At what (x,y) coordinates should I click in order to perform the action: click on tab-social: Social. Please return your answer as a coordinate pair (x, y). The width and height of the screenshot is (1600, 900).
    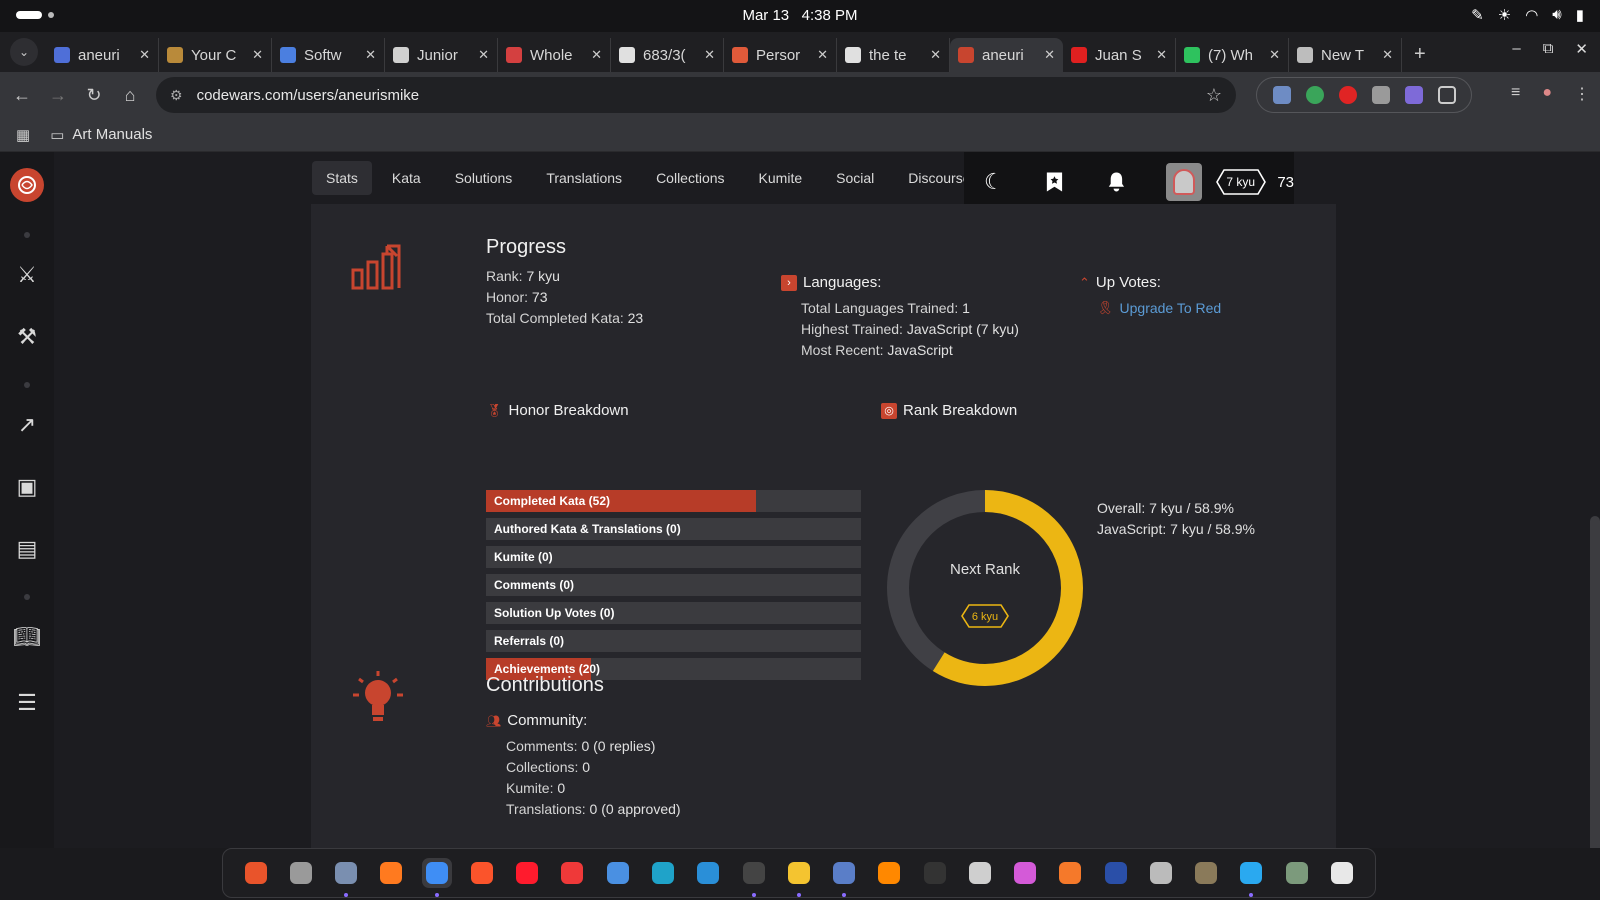
    Looking at the image, I should click on (855, 178).